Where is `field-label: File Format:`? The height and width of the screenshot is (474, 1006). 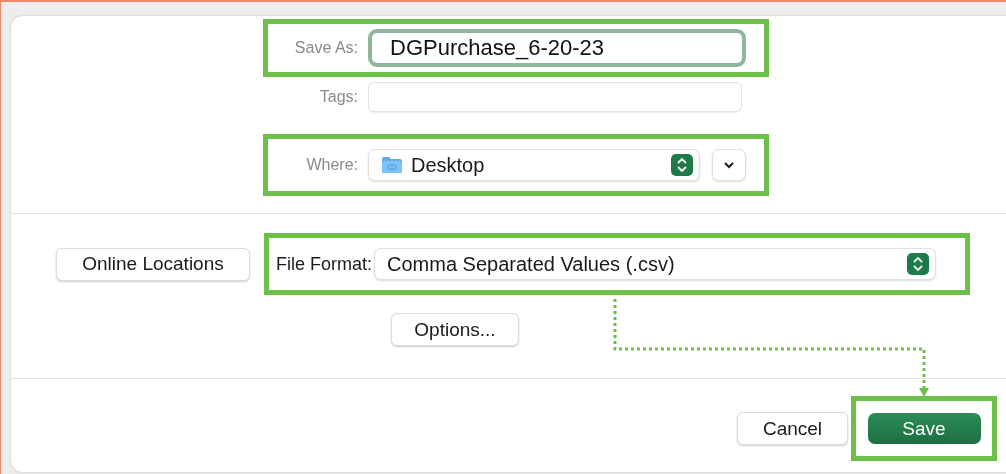
field-label: File Format: is located at coordinates (324, 264).